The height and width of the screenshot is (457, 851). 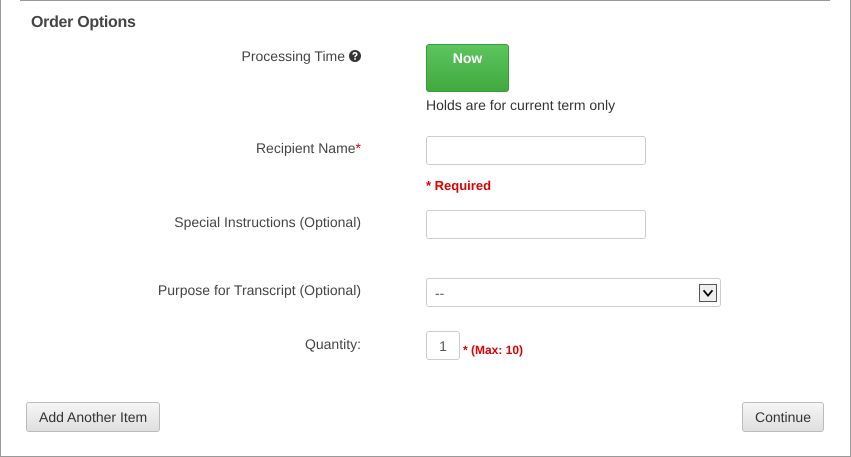 I want to click on note-text: Holds are for current term only, so click(x=521, y=105).